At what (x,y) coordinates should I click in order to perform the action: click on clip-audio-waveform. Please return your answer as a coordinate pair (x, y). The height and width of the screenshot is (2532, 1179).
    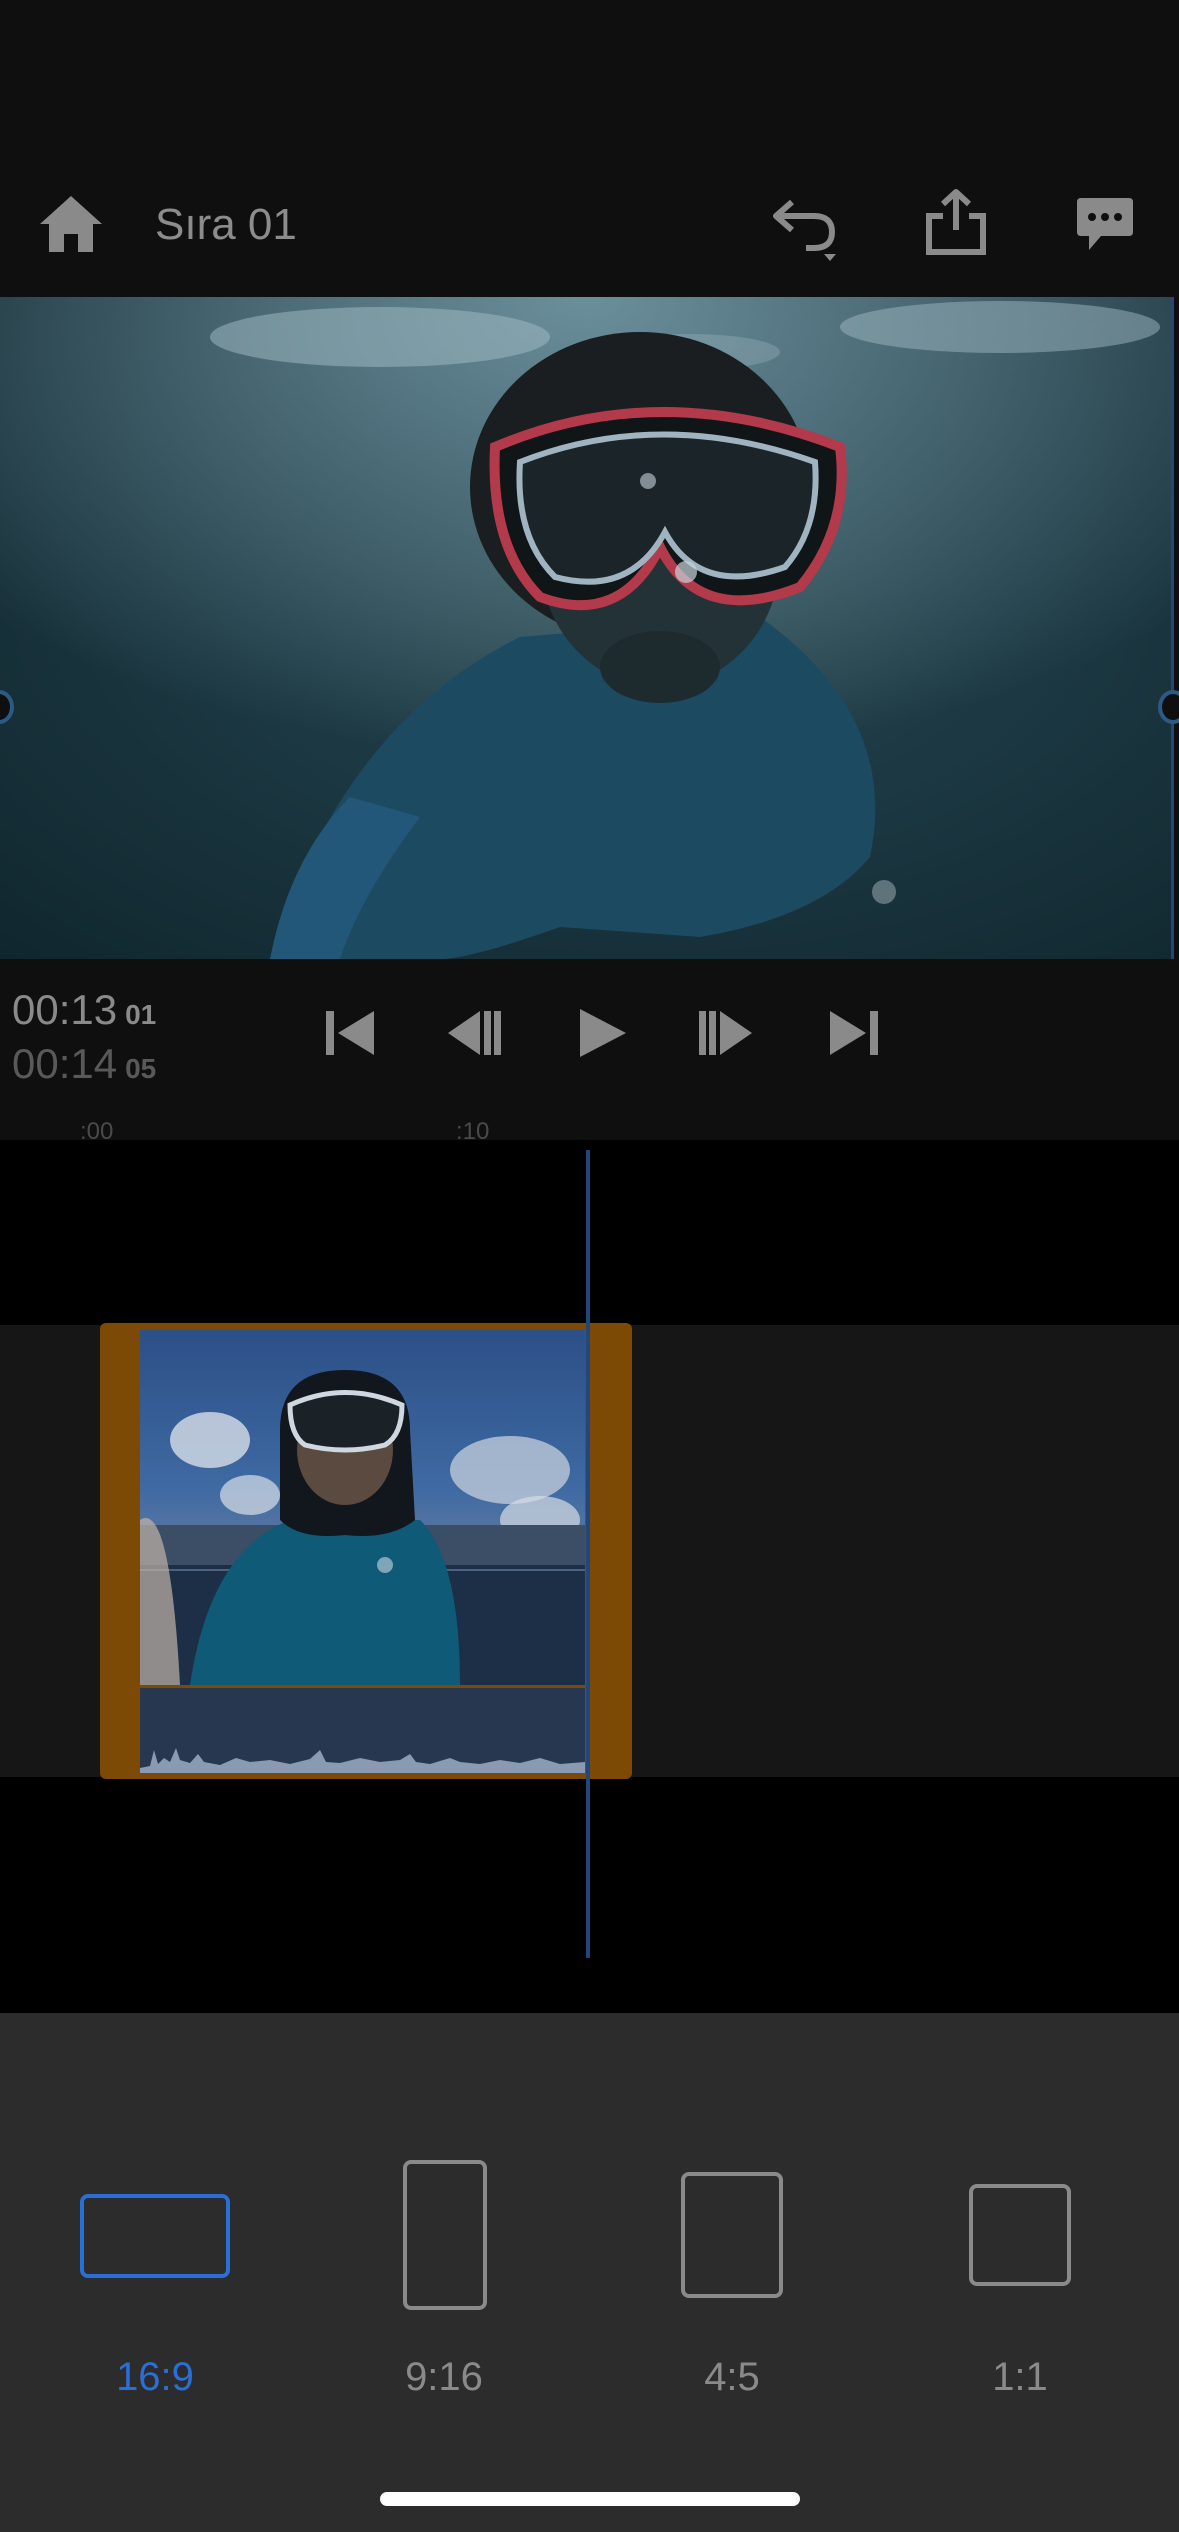
    Looking at the image, I should click on (362, 1730).